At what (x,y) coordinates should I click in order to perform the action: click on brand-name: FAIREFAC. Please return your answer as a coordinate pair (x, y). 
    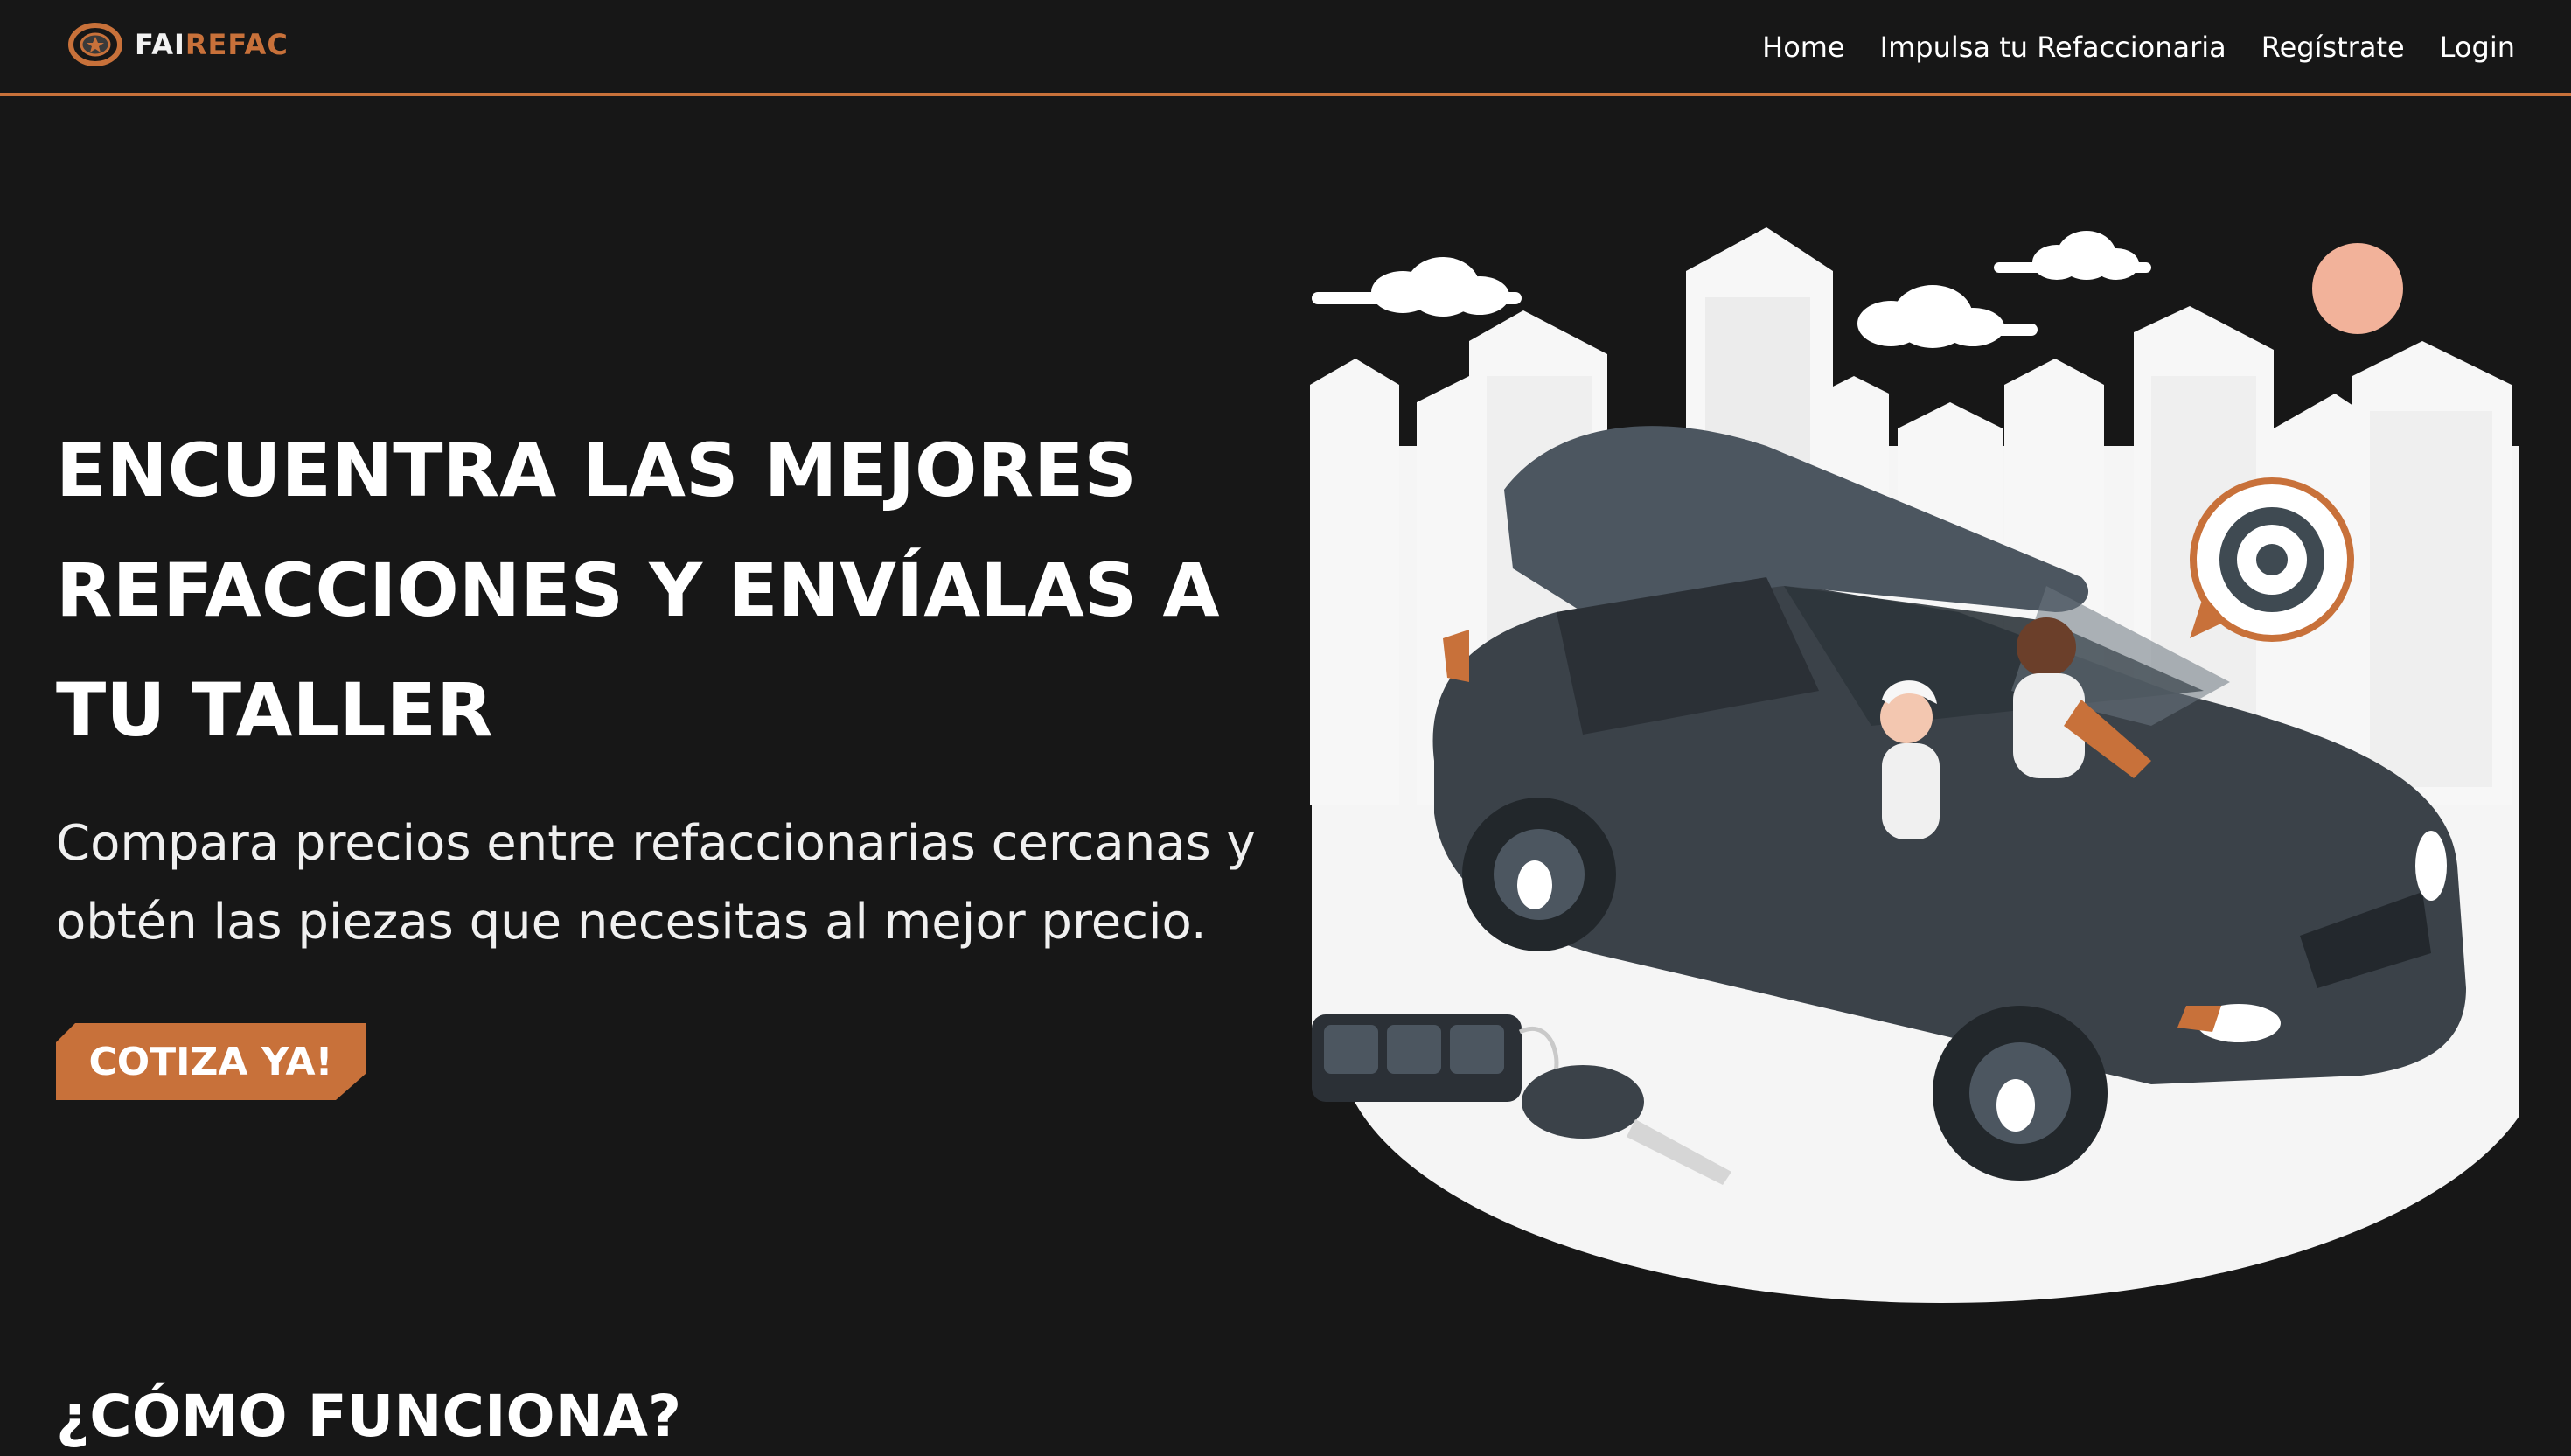
    Looking at the image, I should click on (212, 44).